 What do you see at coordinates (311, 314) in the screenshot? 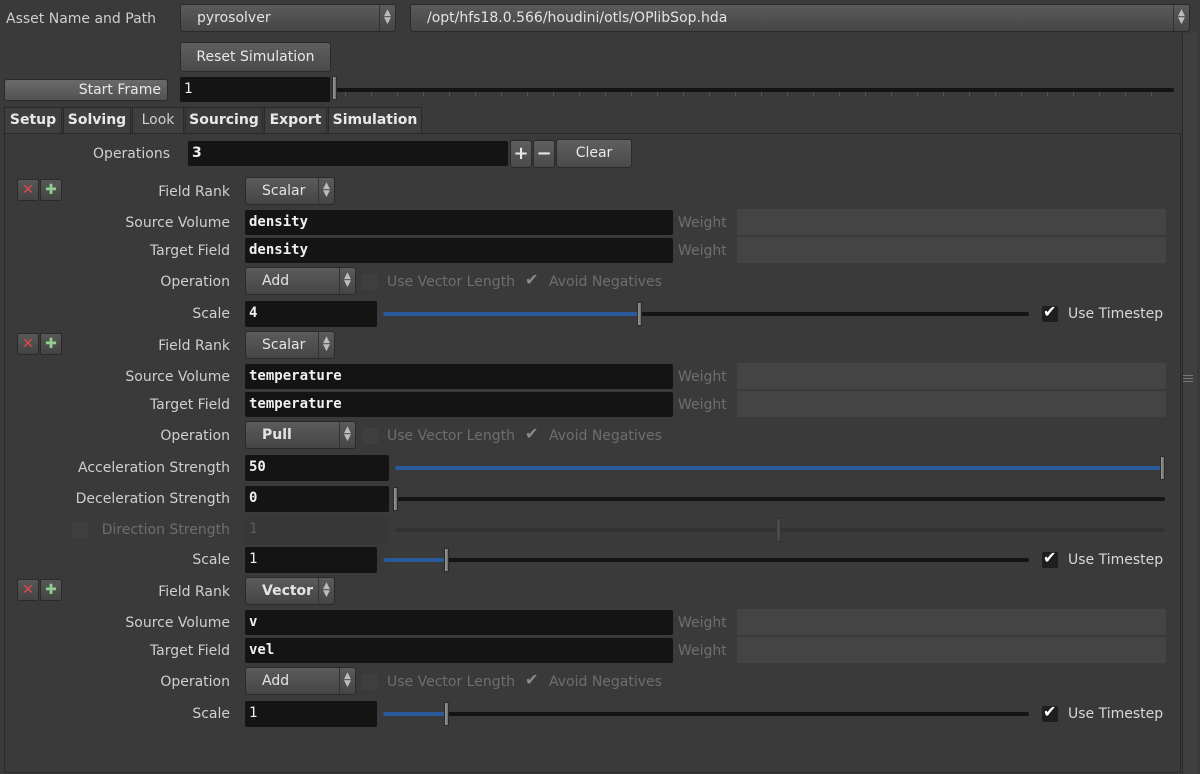
I see `scale-field: 4` at bounding box center [311, 314].